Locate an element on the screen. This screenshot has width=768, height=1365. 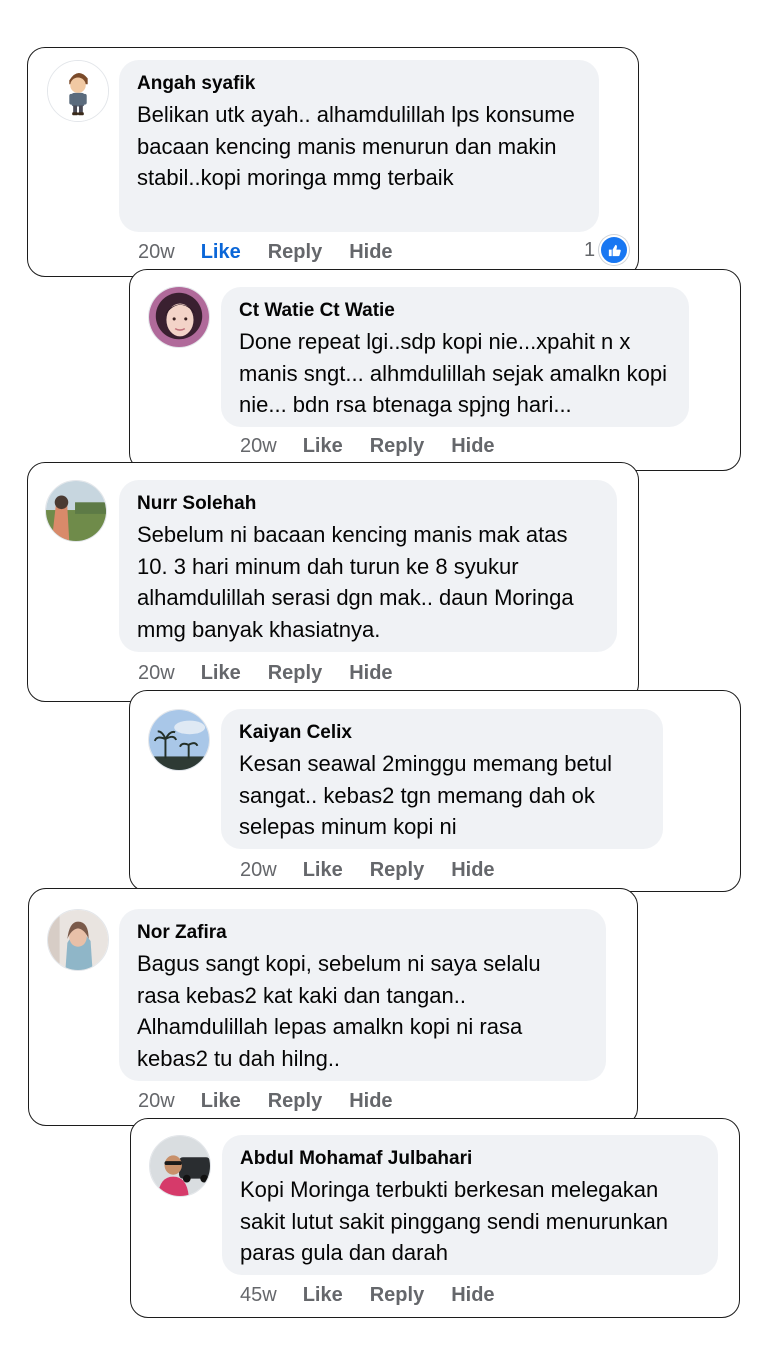
comment-time: 45w is located at coordinates (258, 1295).